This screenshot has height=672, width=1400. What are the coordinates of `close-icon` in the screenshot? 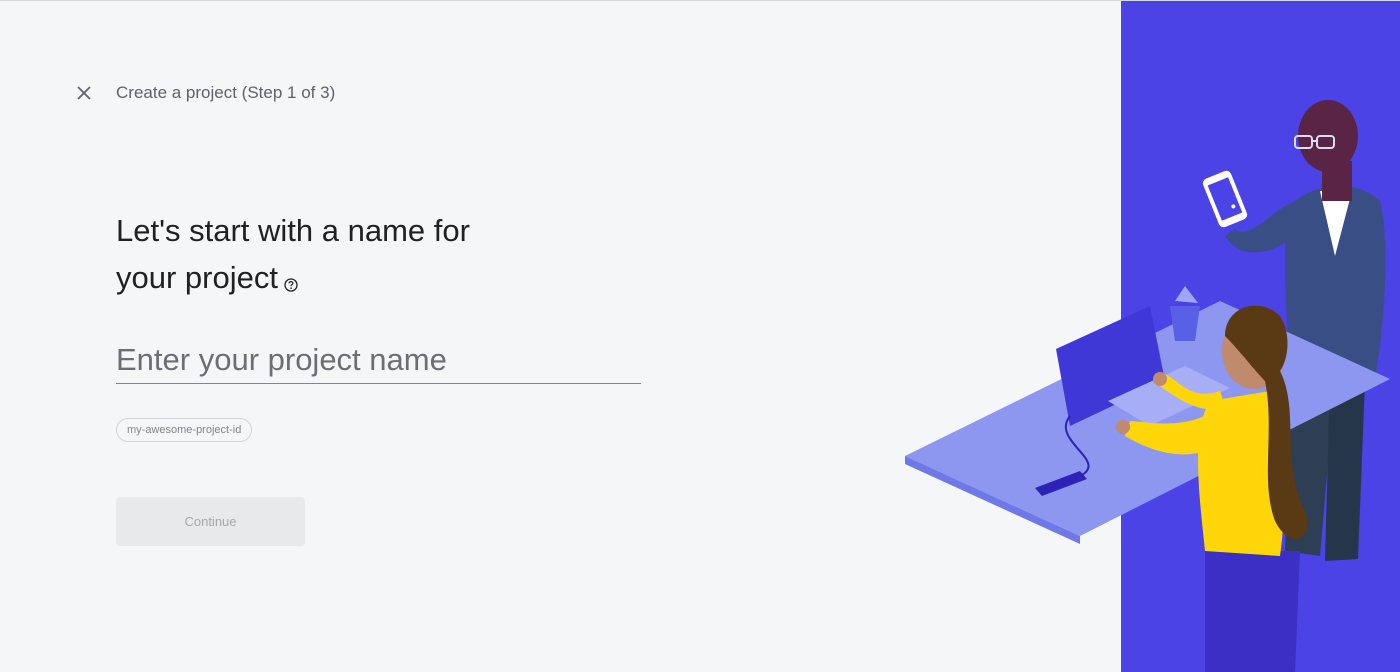 It's located at (84, 93).